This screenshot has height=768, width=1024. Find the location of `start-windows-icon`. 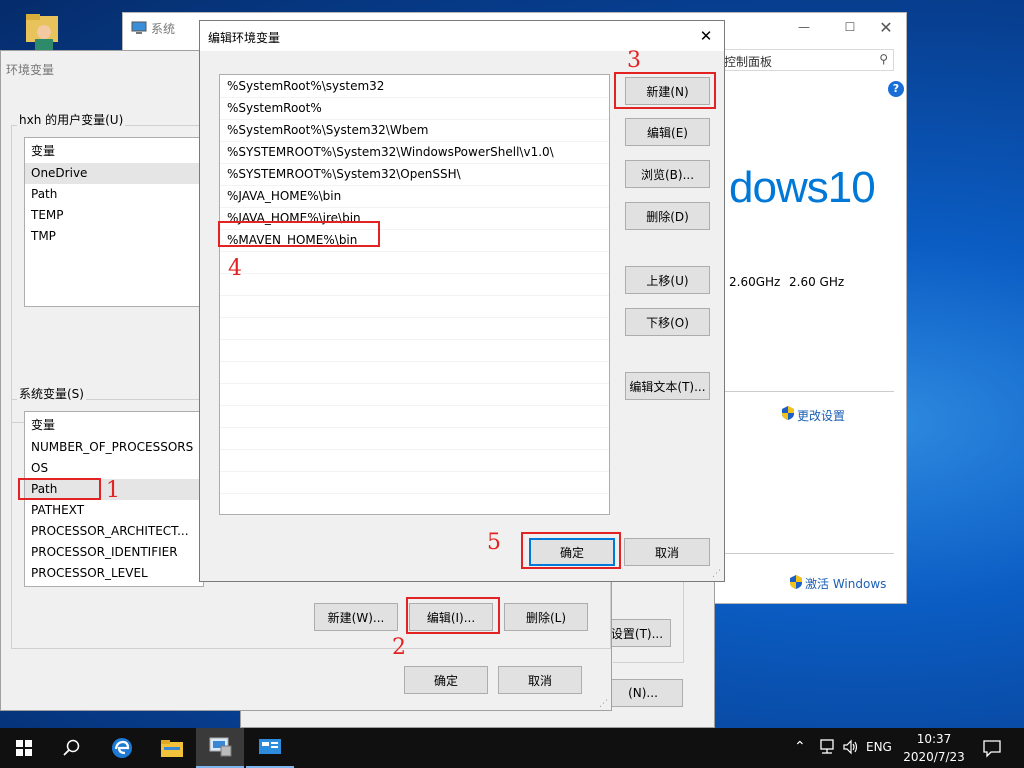

start-windows-icon is located at coordinates (24, 748).